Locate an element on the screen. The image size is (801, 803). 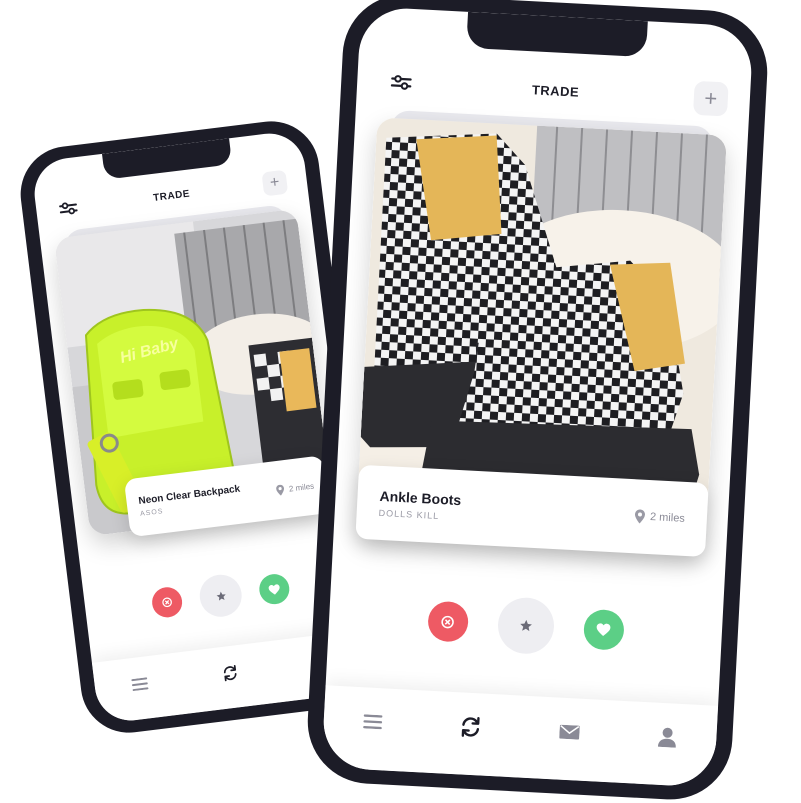
tab-profile is located at coordinates (667, 737).